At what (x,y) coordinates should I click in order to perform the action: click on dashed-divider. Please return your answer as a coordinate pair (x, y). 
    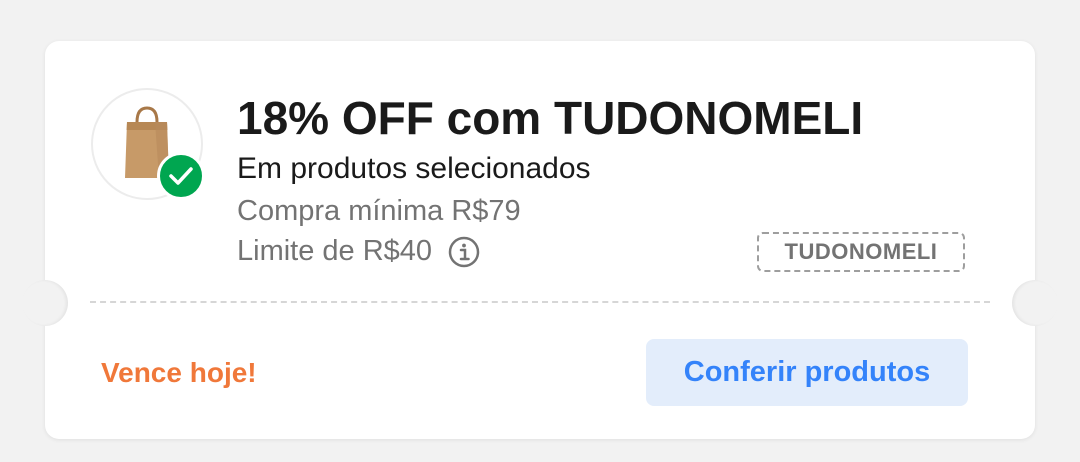
    Looking at the image, I should click on (540, 302).